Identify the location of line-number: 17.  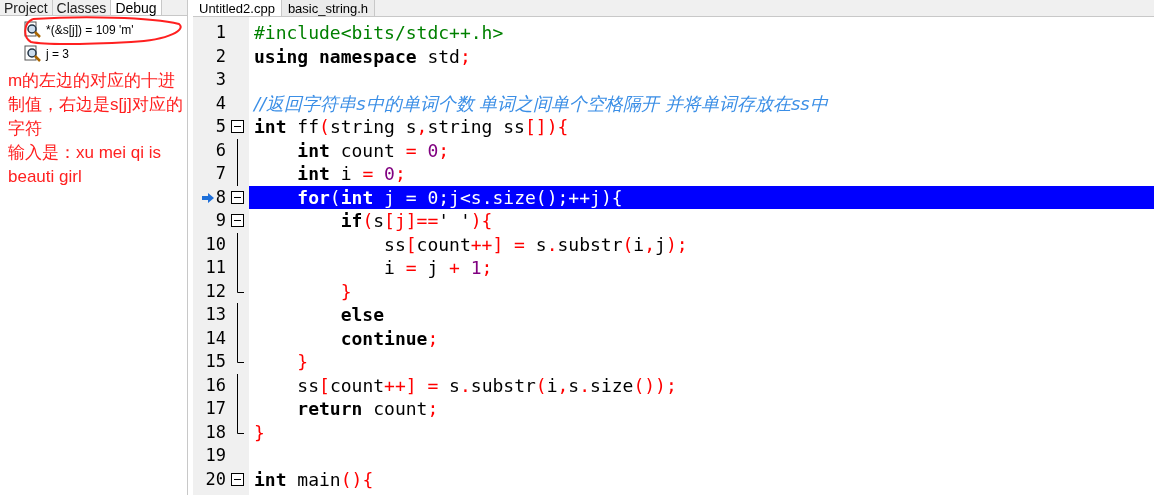
(215, 408).